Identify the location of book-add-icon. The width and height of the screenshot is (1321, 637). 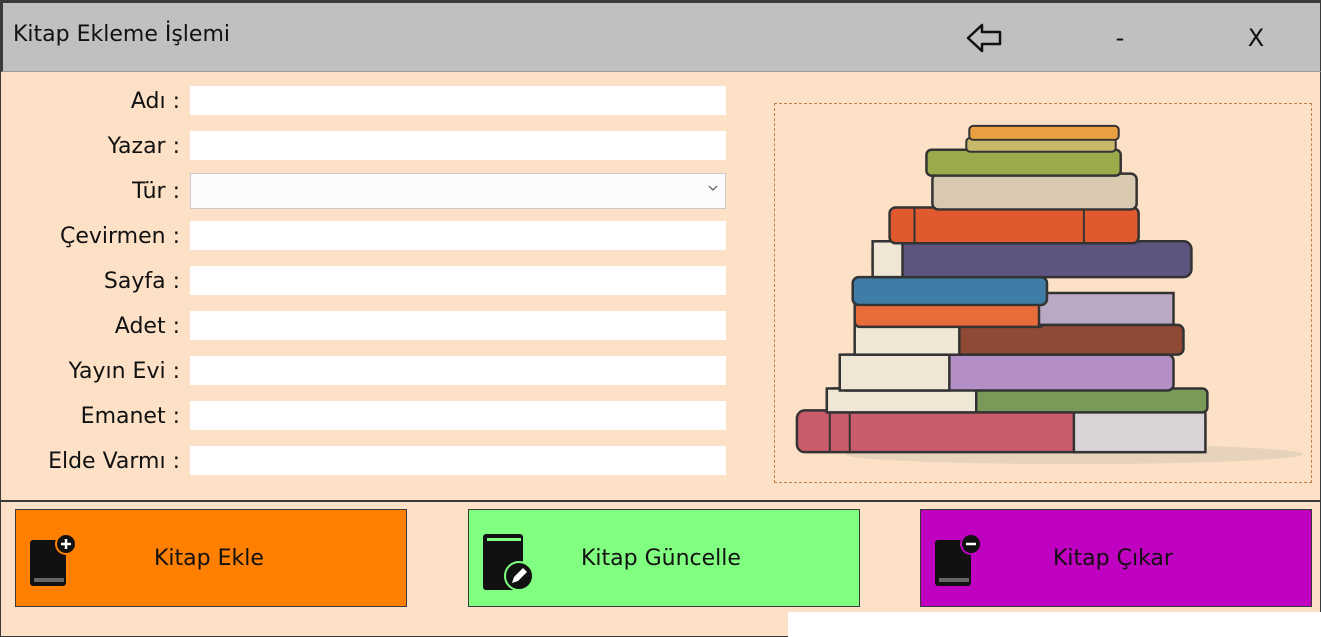
(53, 559).